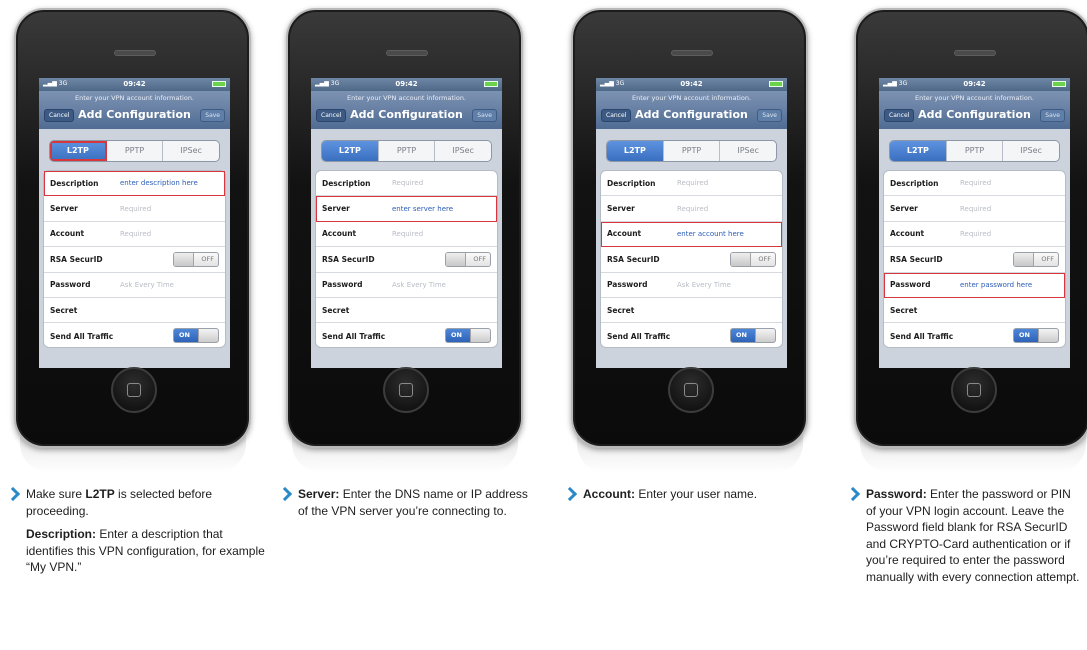  I want to click on status-time: 09:42, so click(134, 84).